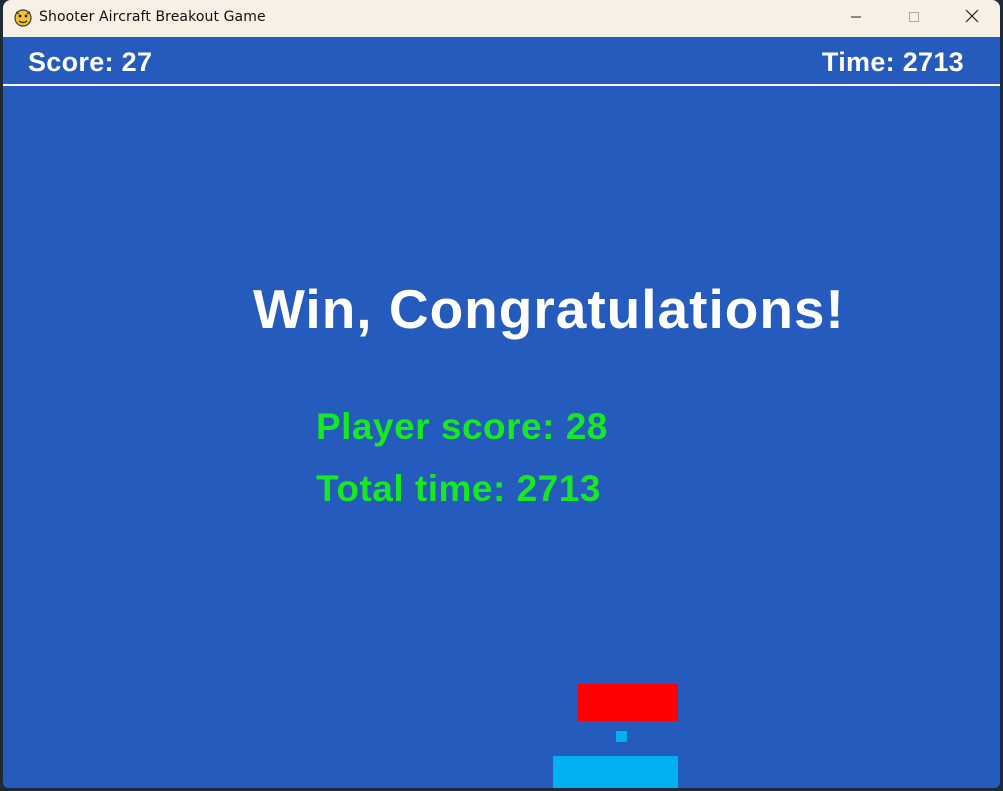 Image resolution: width=1003 pixels, height=791 pixels. What do you see at coordinates (458, 488) in the screenshot?
I see `total-time-text: Total time: 2713` at bounding box center [458, 488].